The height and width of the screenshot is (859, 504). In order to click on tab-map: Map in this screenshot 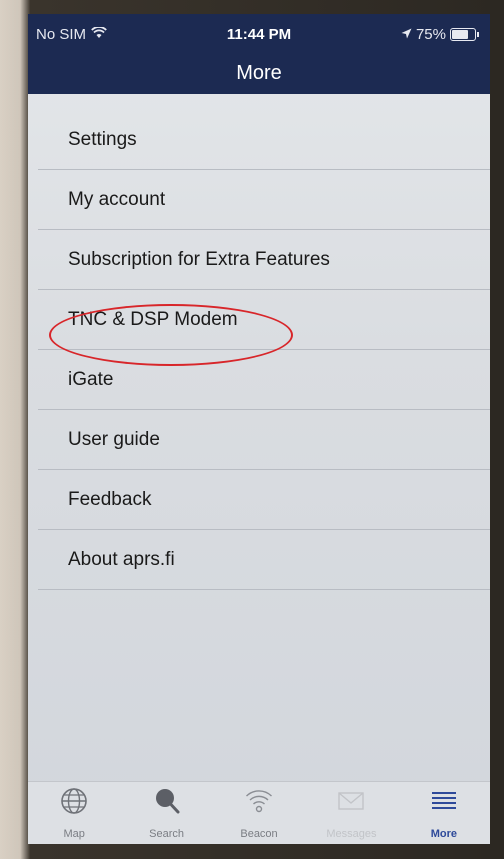, I will do `click(74, 813)`.